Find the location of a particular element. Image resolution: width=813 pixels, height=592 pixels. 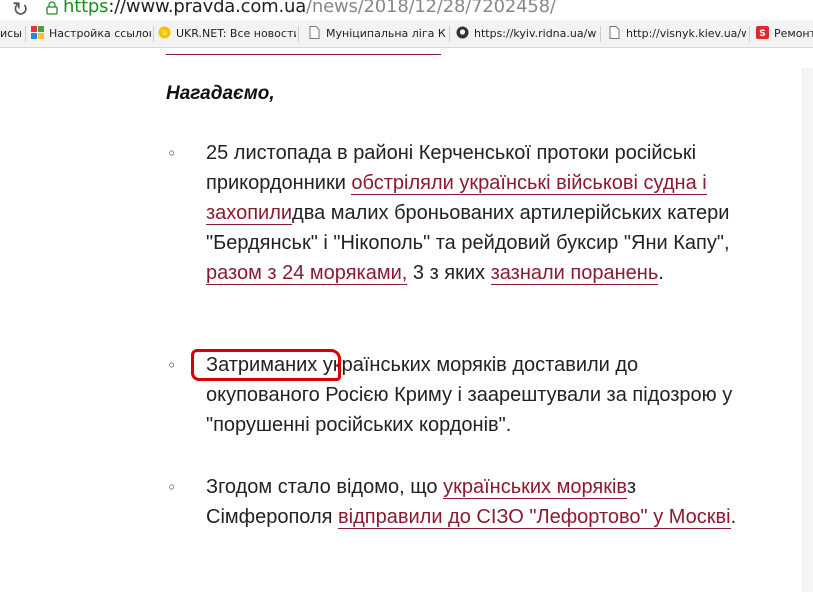

bookmark-item: U UKR.NET: Все новости is located at coordinates (227, 34).